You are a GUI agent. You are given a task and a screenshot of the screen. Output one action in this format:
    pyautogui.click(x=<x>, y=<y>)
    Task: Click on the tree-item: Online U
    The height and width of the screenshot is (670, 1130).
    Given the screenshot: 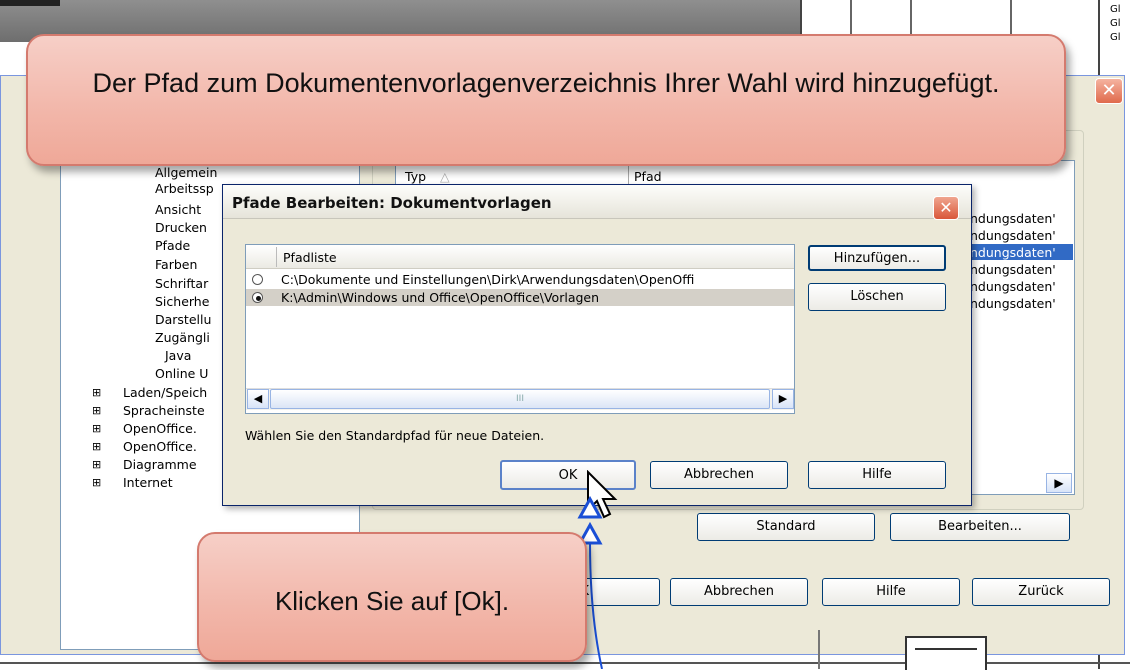 What is the action you would take?
    pyautogui.click(x=181, y=374)
    